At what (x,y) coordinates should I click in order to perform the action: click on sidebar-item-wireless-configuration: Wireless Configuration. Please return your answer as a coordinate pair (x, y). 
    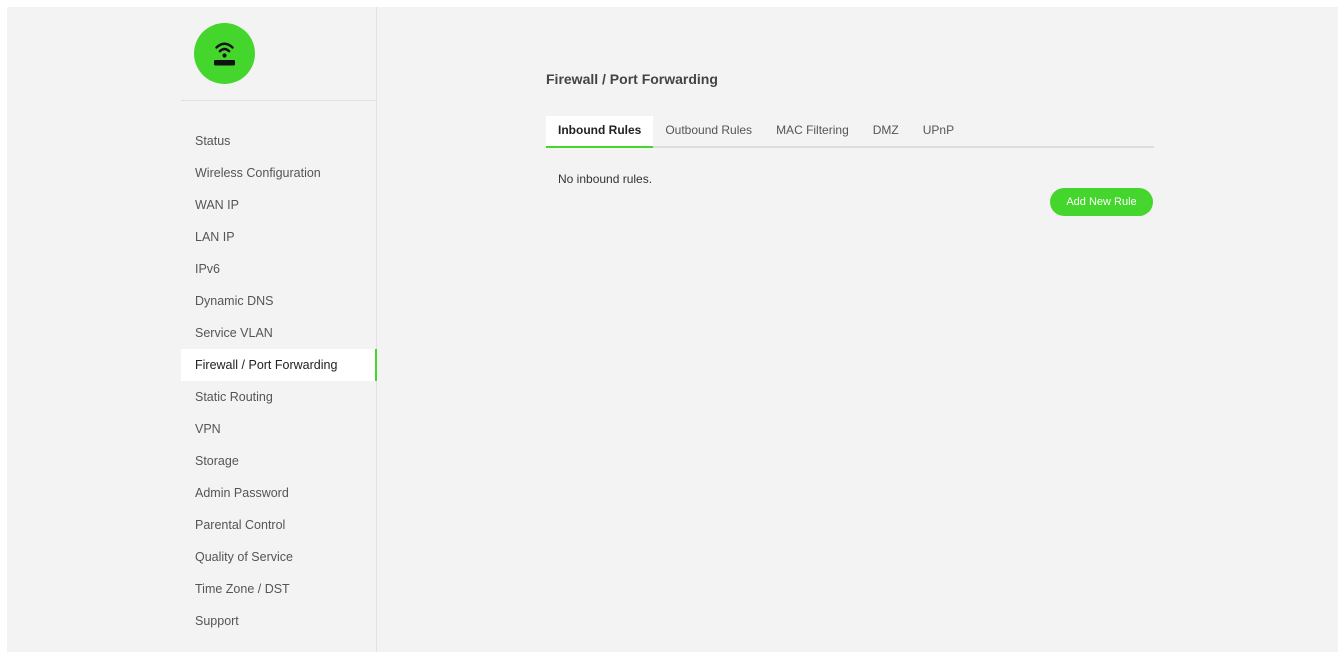
    Looking at the image, I should click on (279, 173).